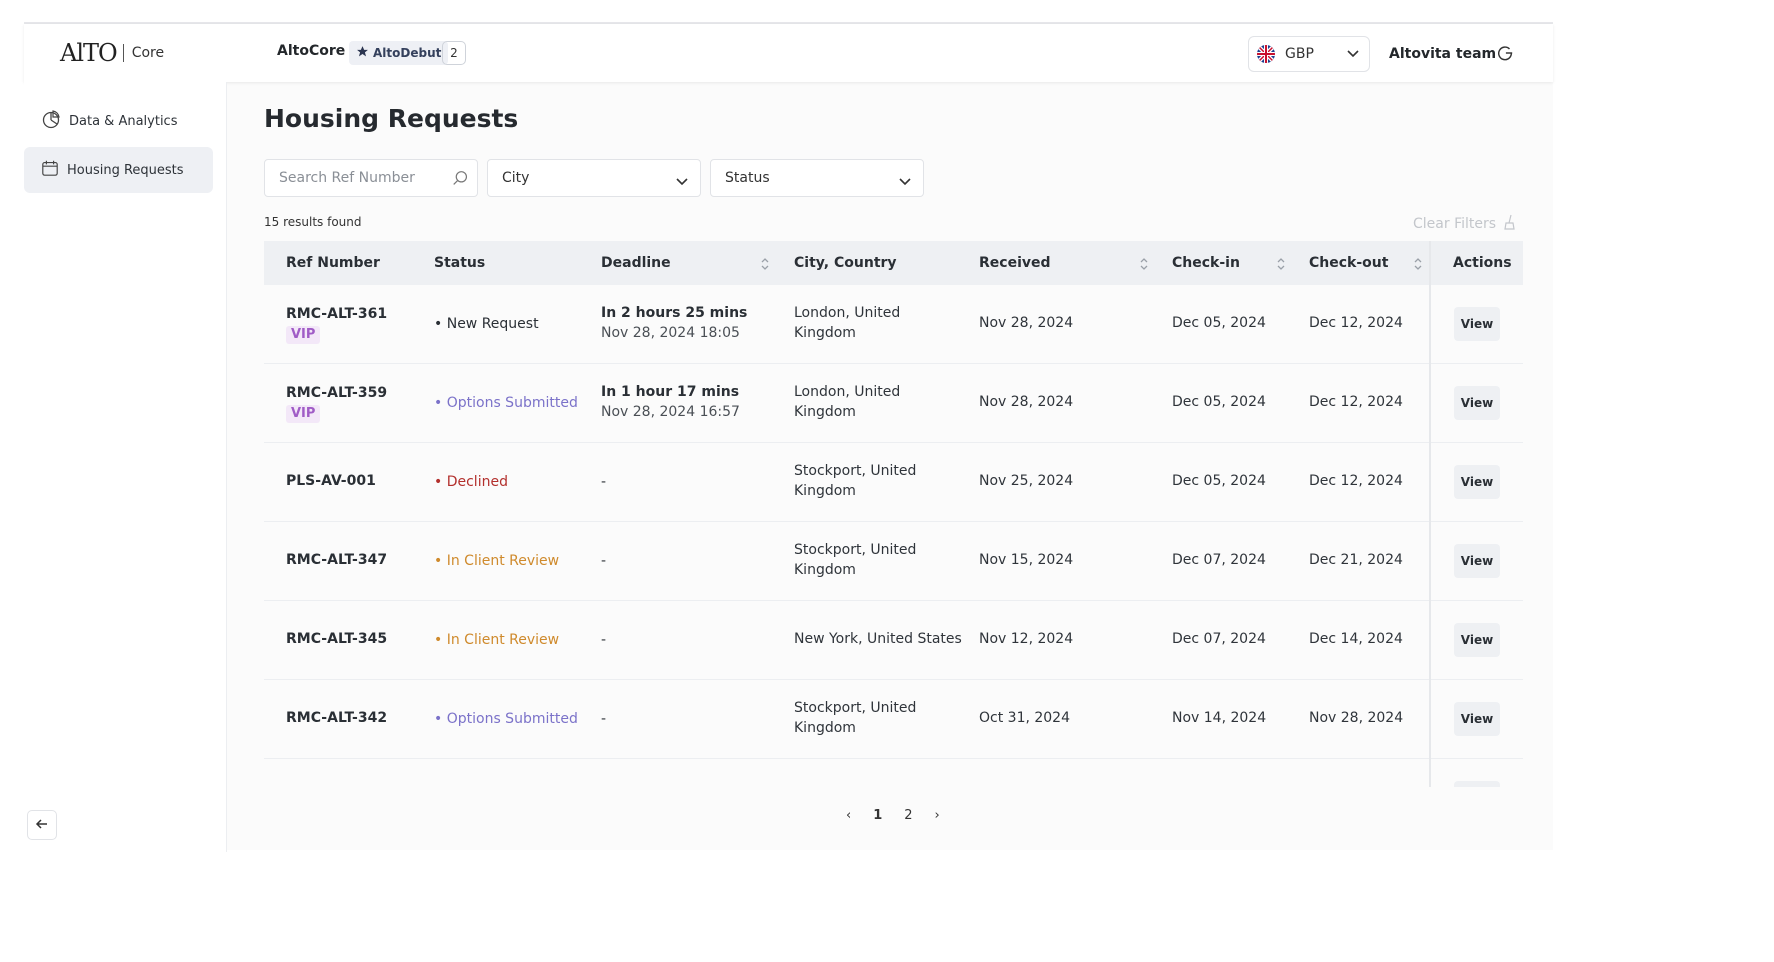  What do you see at coordinates (845, 263) in the screenshot?
I see `column-header-city: City, Country` at bounding box center [845, 263].